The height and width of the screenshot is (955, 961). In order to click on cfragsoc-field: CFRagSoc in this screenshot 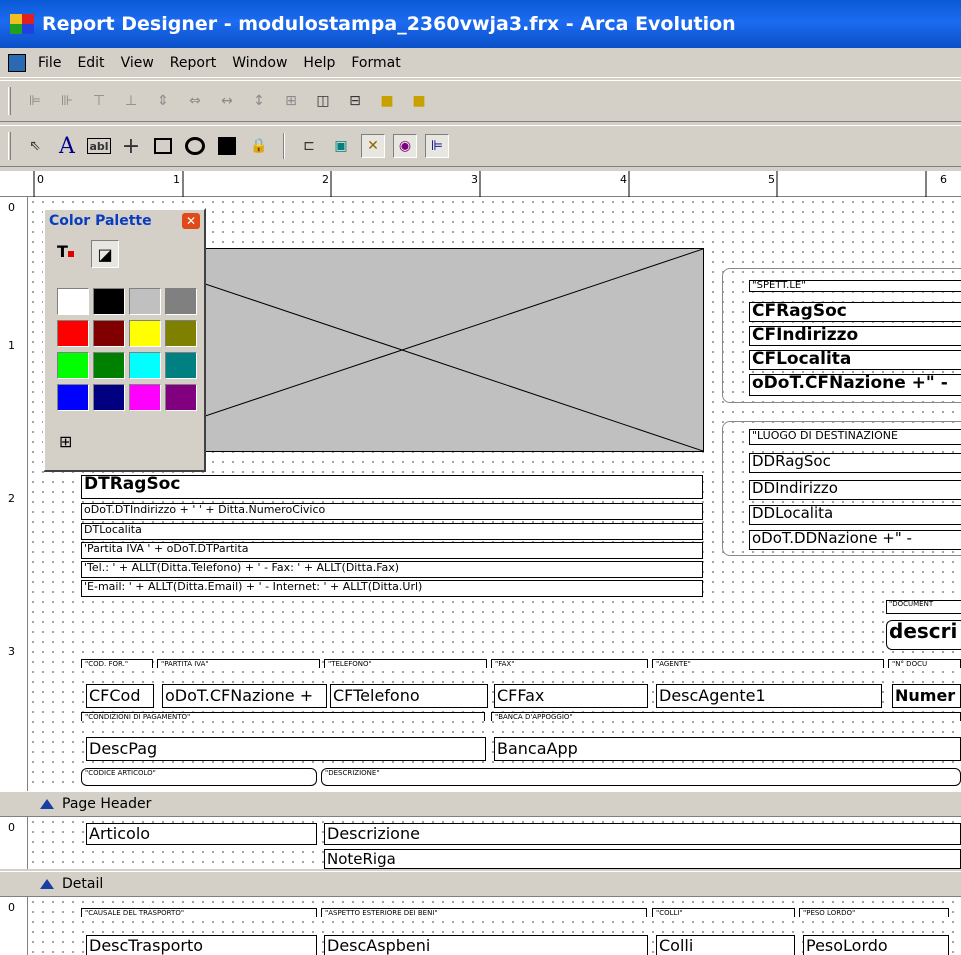, I will do `click(855, 312)`.